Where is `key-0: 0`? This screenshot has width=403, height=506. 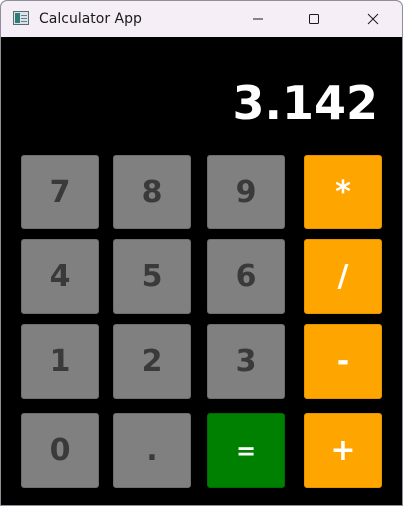 key-0: 0 is located at coordinates (60, 450).